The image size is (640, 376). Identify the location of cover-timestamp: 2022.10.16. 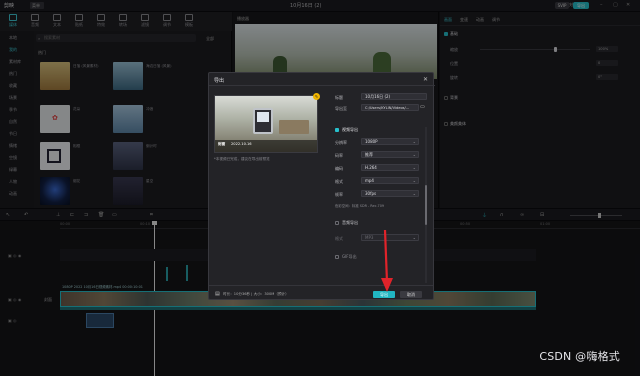
(241, 144).